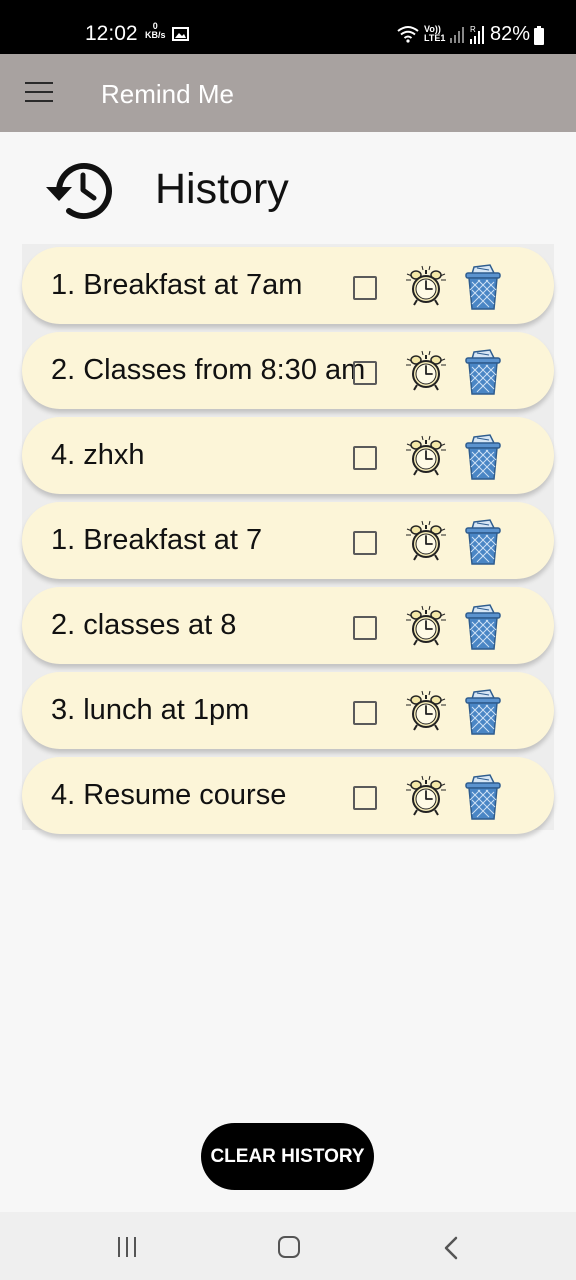 This screenshot has width=576, height=1280. I want to click on reminder-text: 2. classes at 8, so click(144, 625).